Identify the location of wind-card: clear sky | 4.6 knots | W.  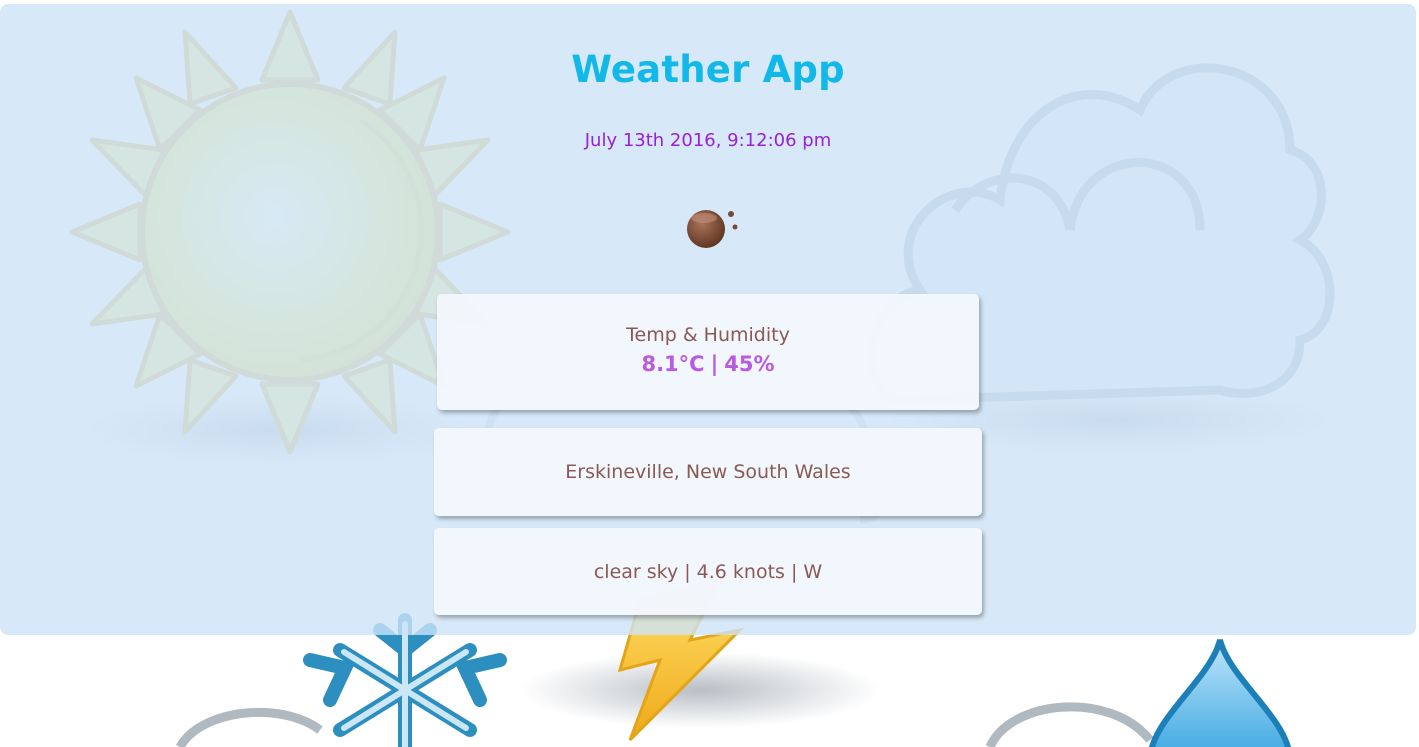
(708, 571).